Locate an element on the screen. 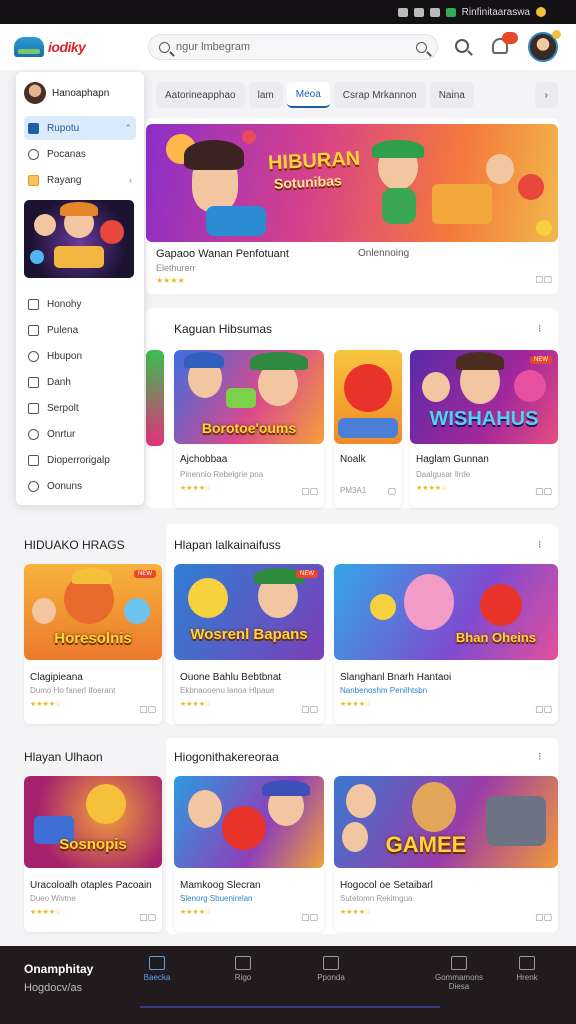 Image resolution: width=576 pixels, height=1024 pixels. drawer-item: Hbupon is located at coordinates (80, 356).